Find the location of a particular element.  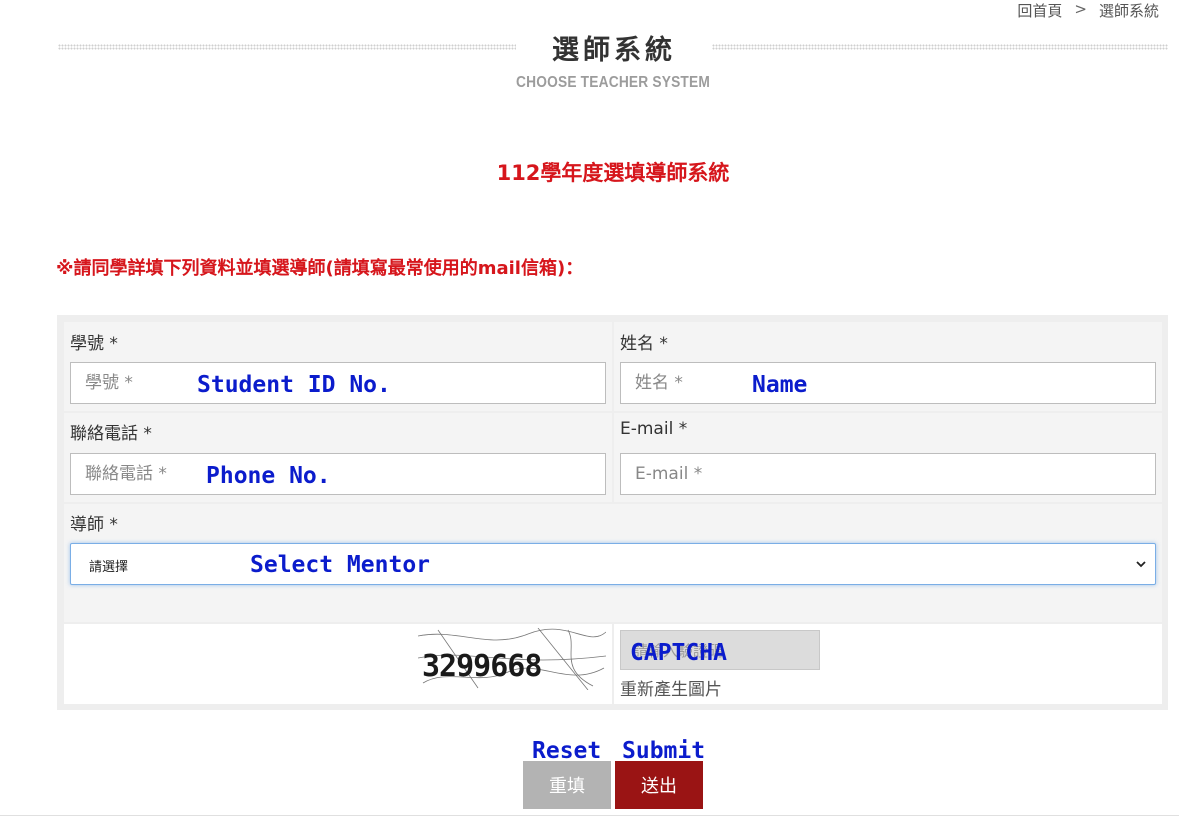

name-input is located at coordinates (888, 383).